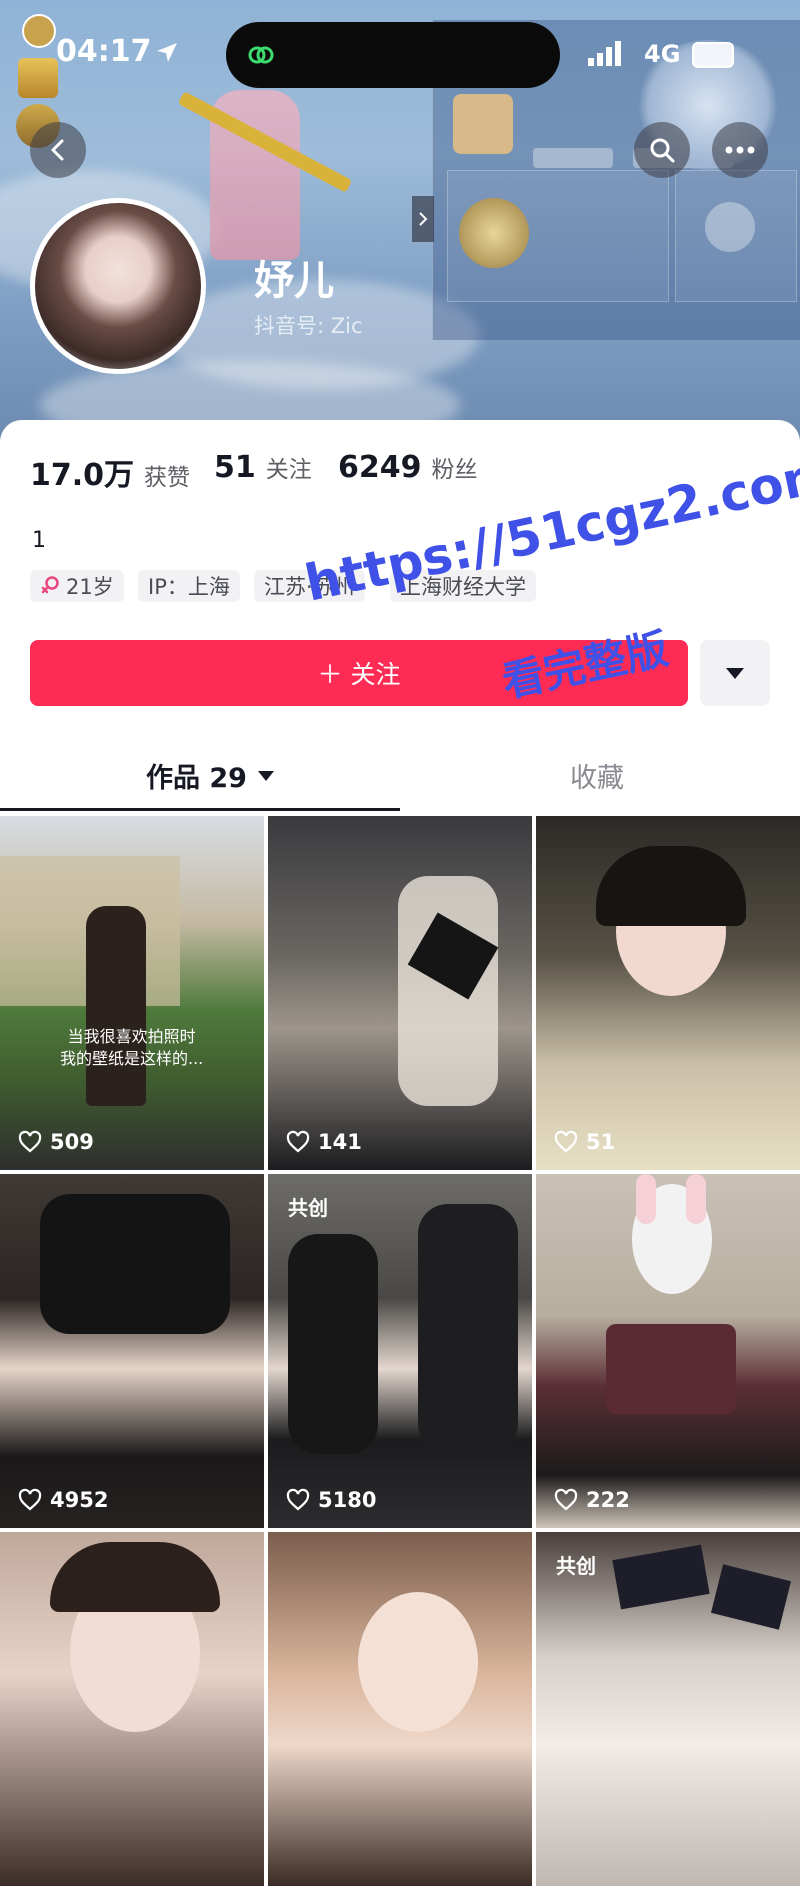  I want to click on like-count-value: 5180, so click(347, 1500).